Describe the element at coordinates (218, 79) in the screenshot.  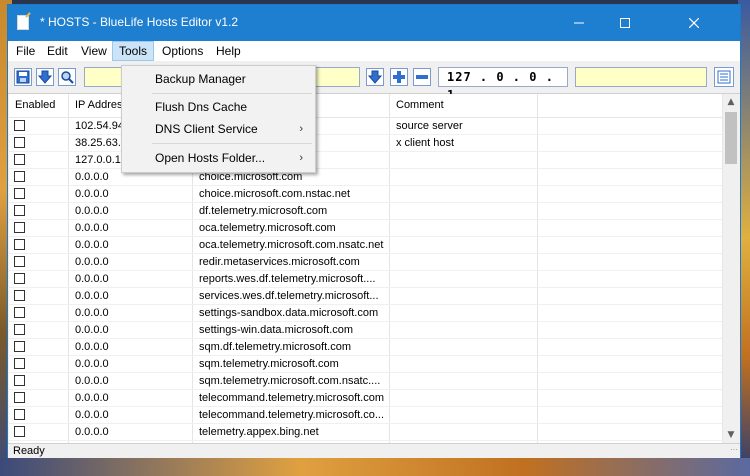
I see `menu-item-backup-manager: Backup Manager` at that location.